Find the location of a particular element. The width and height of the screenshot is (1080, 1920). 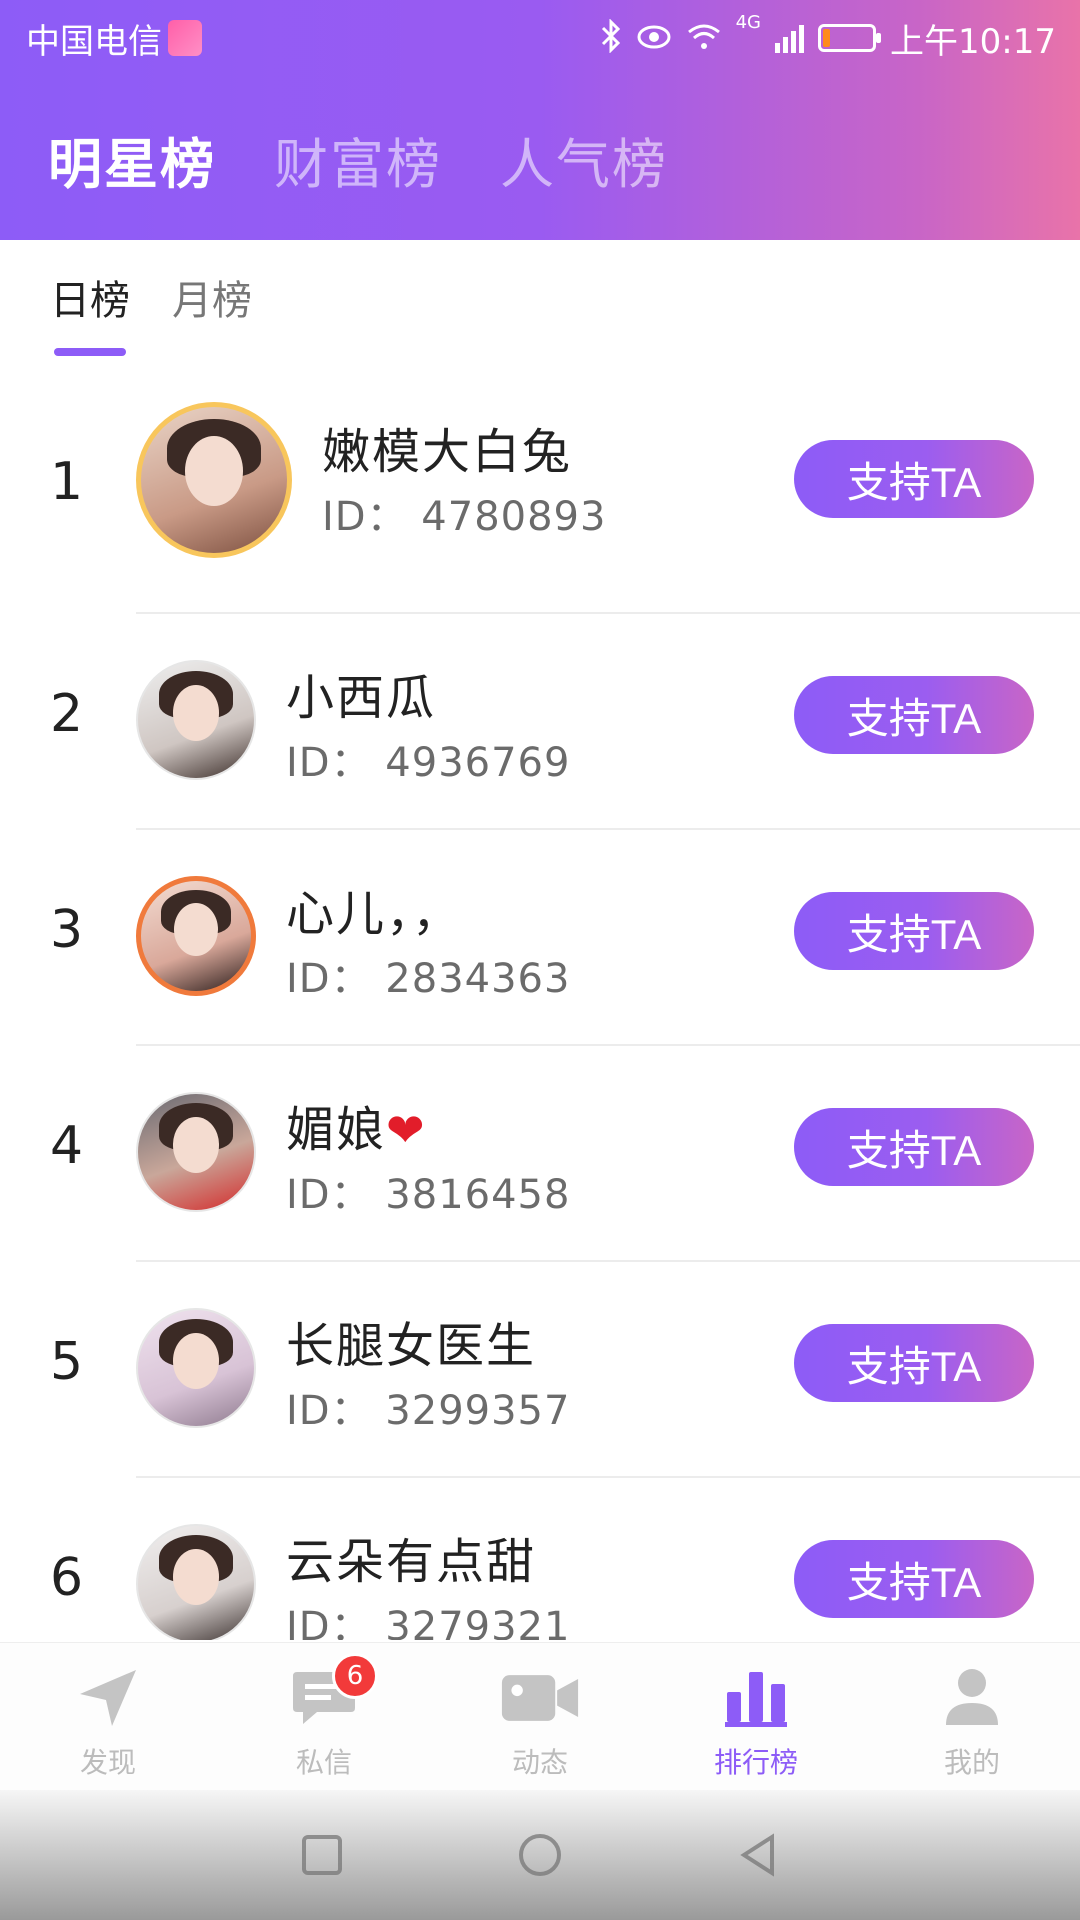

tab-popularity-ranking: 人气榜 is located at coordinates (584, 159).